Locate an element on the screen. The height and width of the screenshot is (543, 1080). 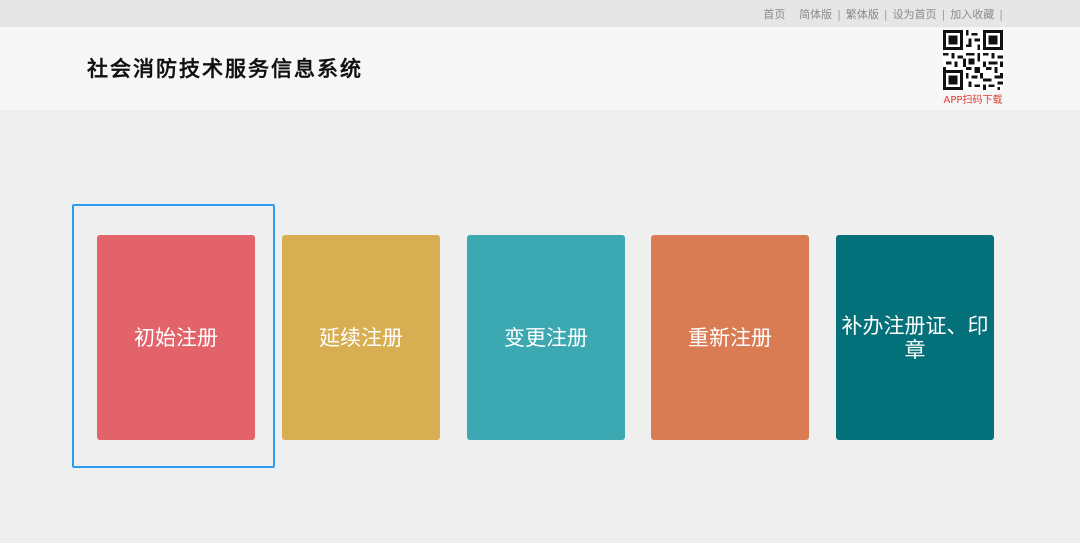
qr-code-icon is located at coordinates (973, 60).